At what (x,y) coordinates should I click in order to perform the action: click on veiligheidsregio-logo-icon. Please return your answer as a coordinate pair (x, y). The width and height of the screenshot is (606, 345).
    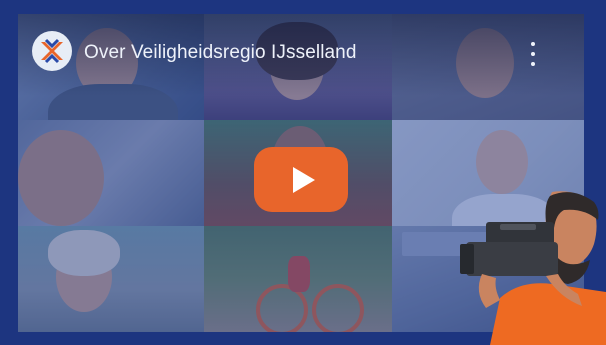
    Looking at the image, I should click on (52, 51).